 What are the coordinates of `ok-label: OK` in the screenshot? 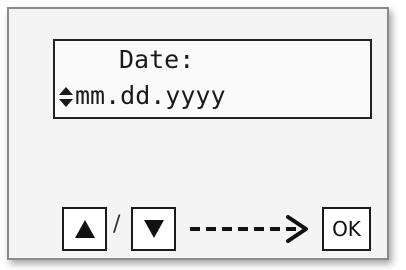 It's located at (346, 229).